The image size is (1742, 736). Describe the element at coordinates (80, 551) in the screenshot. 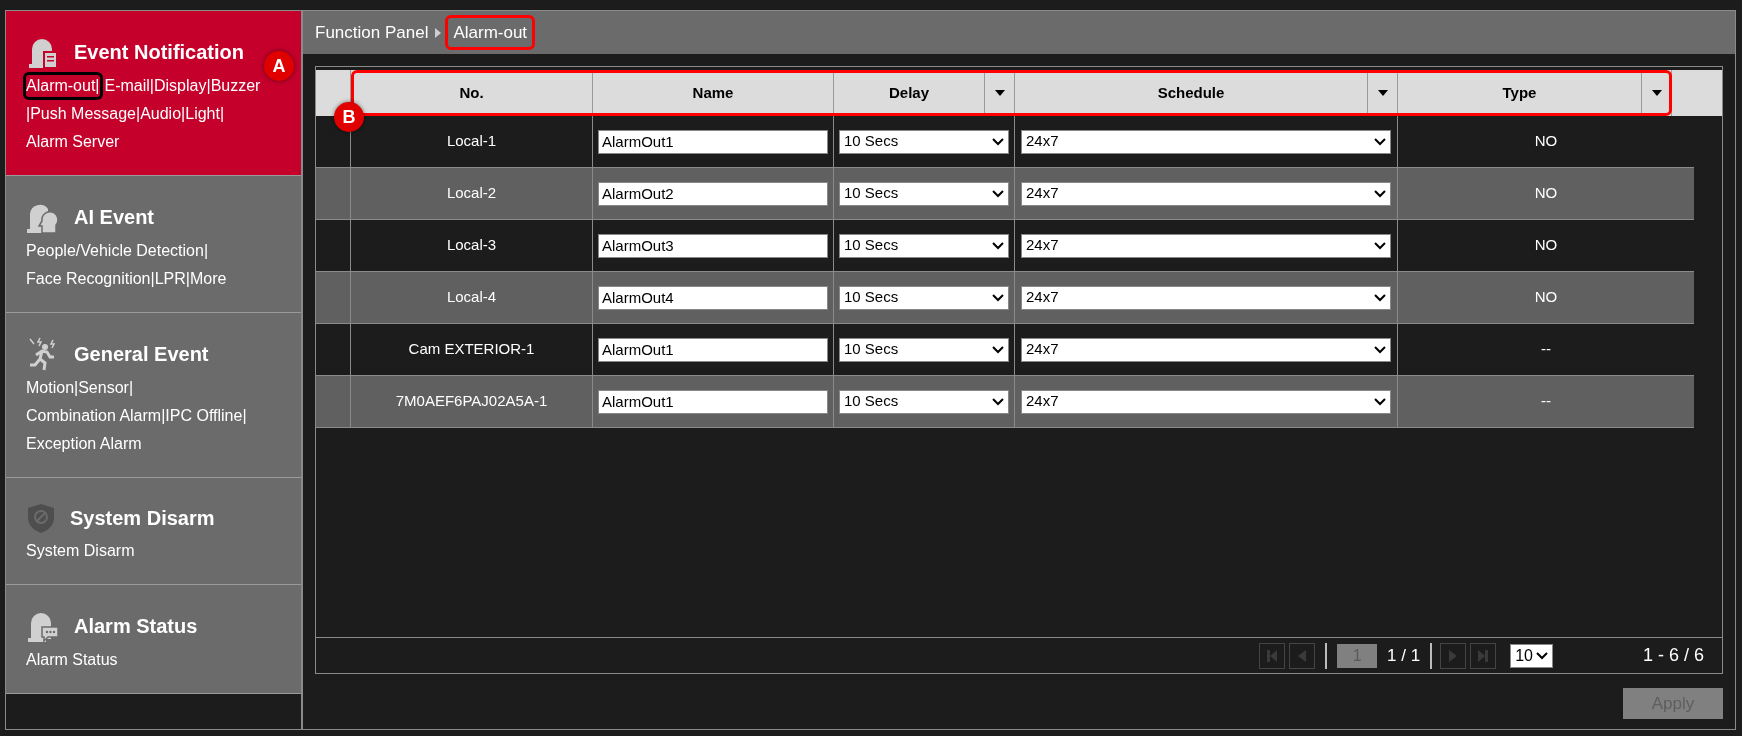

I see `alarm-link: System Disarm` at that location.